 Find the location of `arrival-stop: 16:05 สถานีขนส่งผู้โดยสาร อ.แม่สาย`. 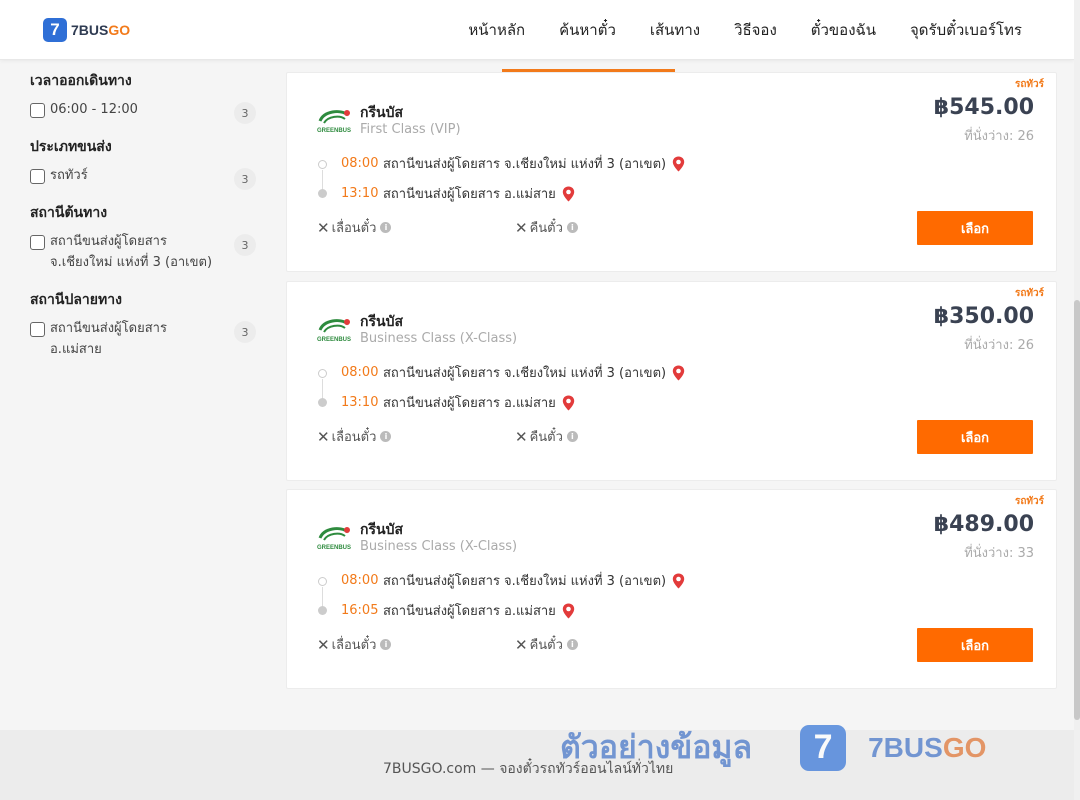

arrival-stop: 16:05 สถานีขนส่งผู้โดยสาร อ.แม่สาย is located at coordinates (458, 610).